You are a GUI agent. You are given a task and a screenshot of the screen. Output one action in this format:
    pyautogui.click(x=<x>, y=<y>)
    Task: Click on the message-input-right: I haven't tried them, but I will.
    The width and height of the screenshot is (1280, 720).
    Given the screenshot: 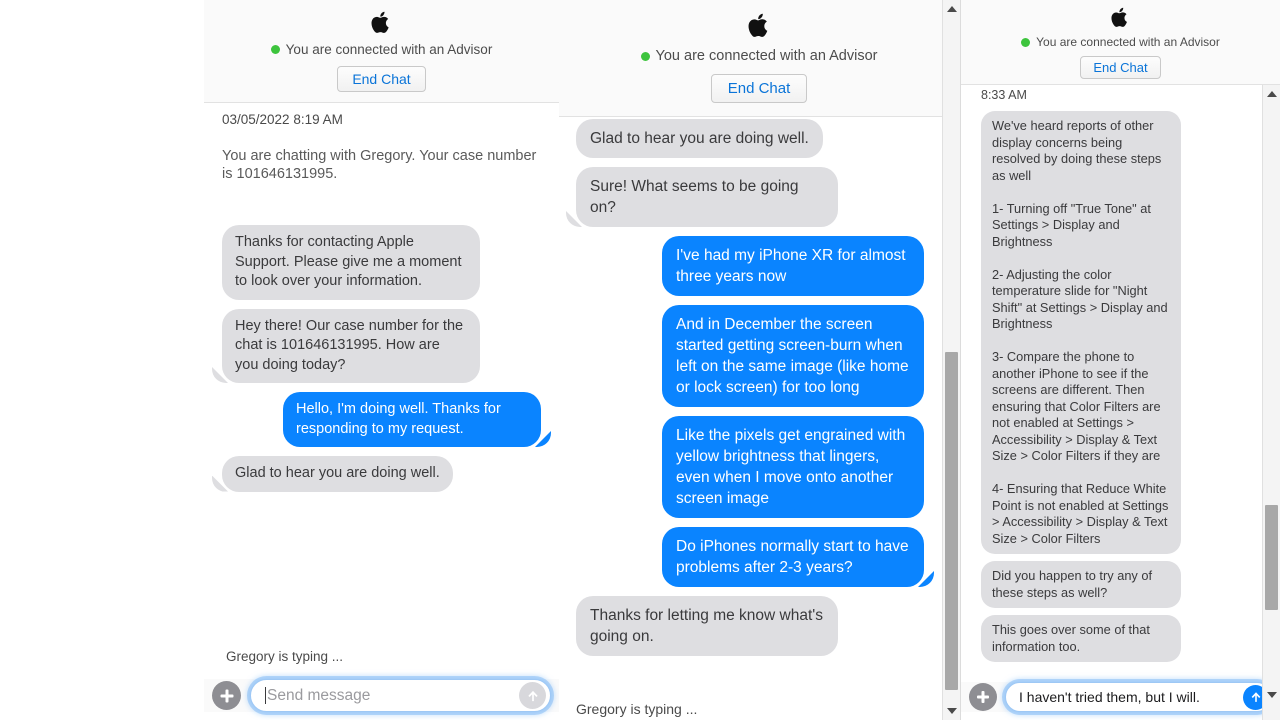 What is the action you would take?
    pyautogui.click(x=1138, y=697)
    